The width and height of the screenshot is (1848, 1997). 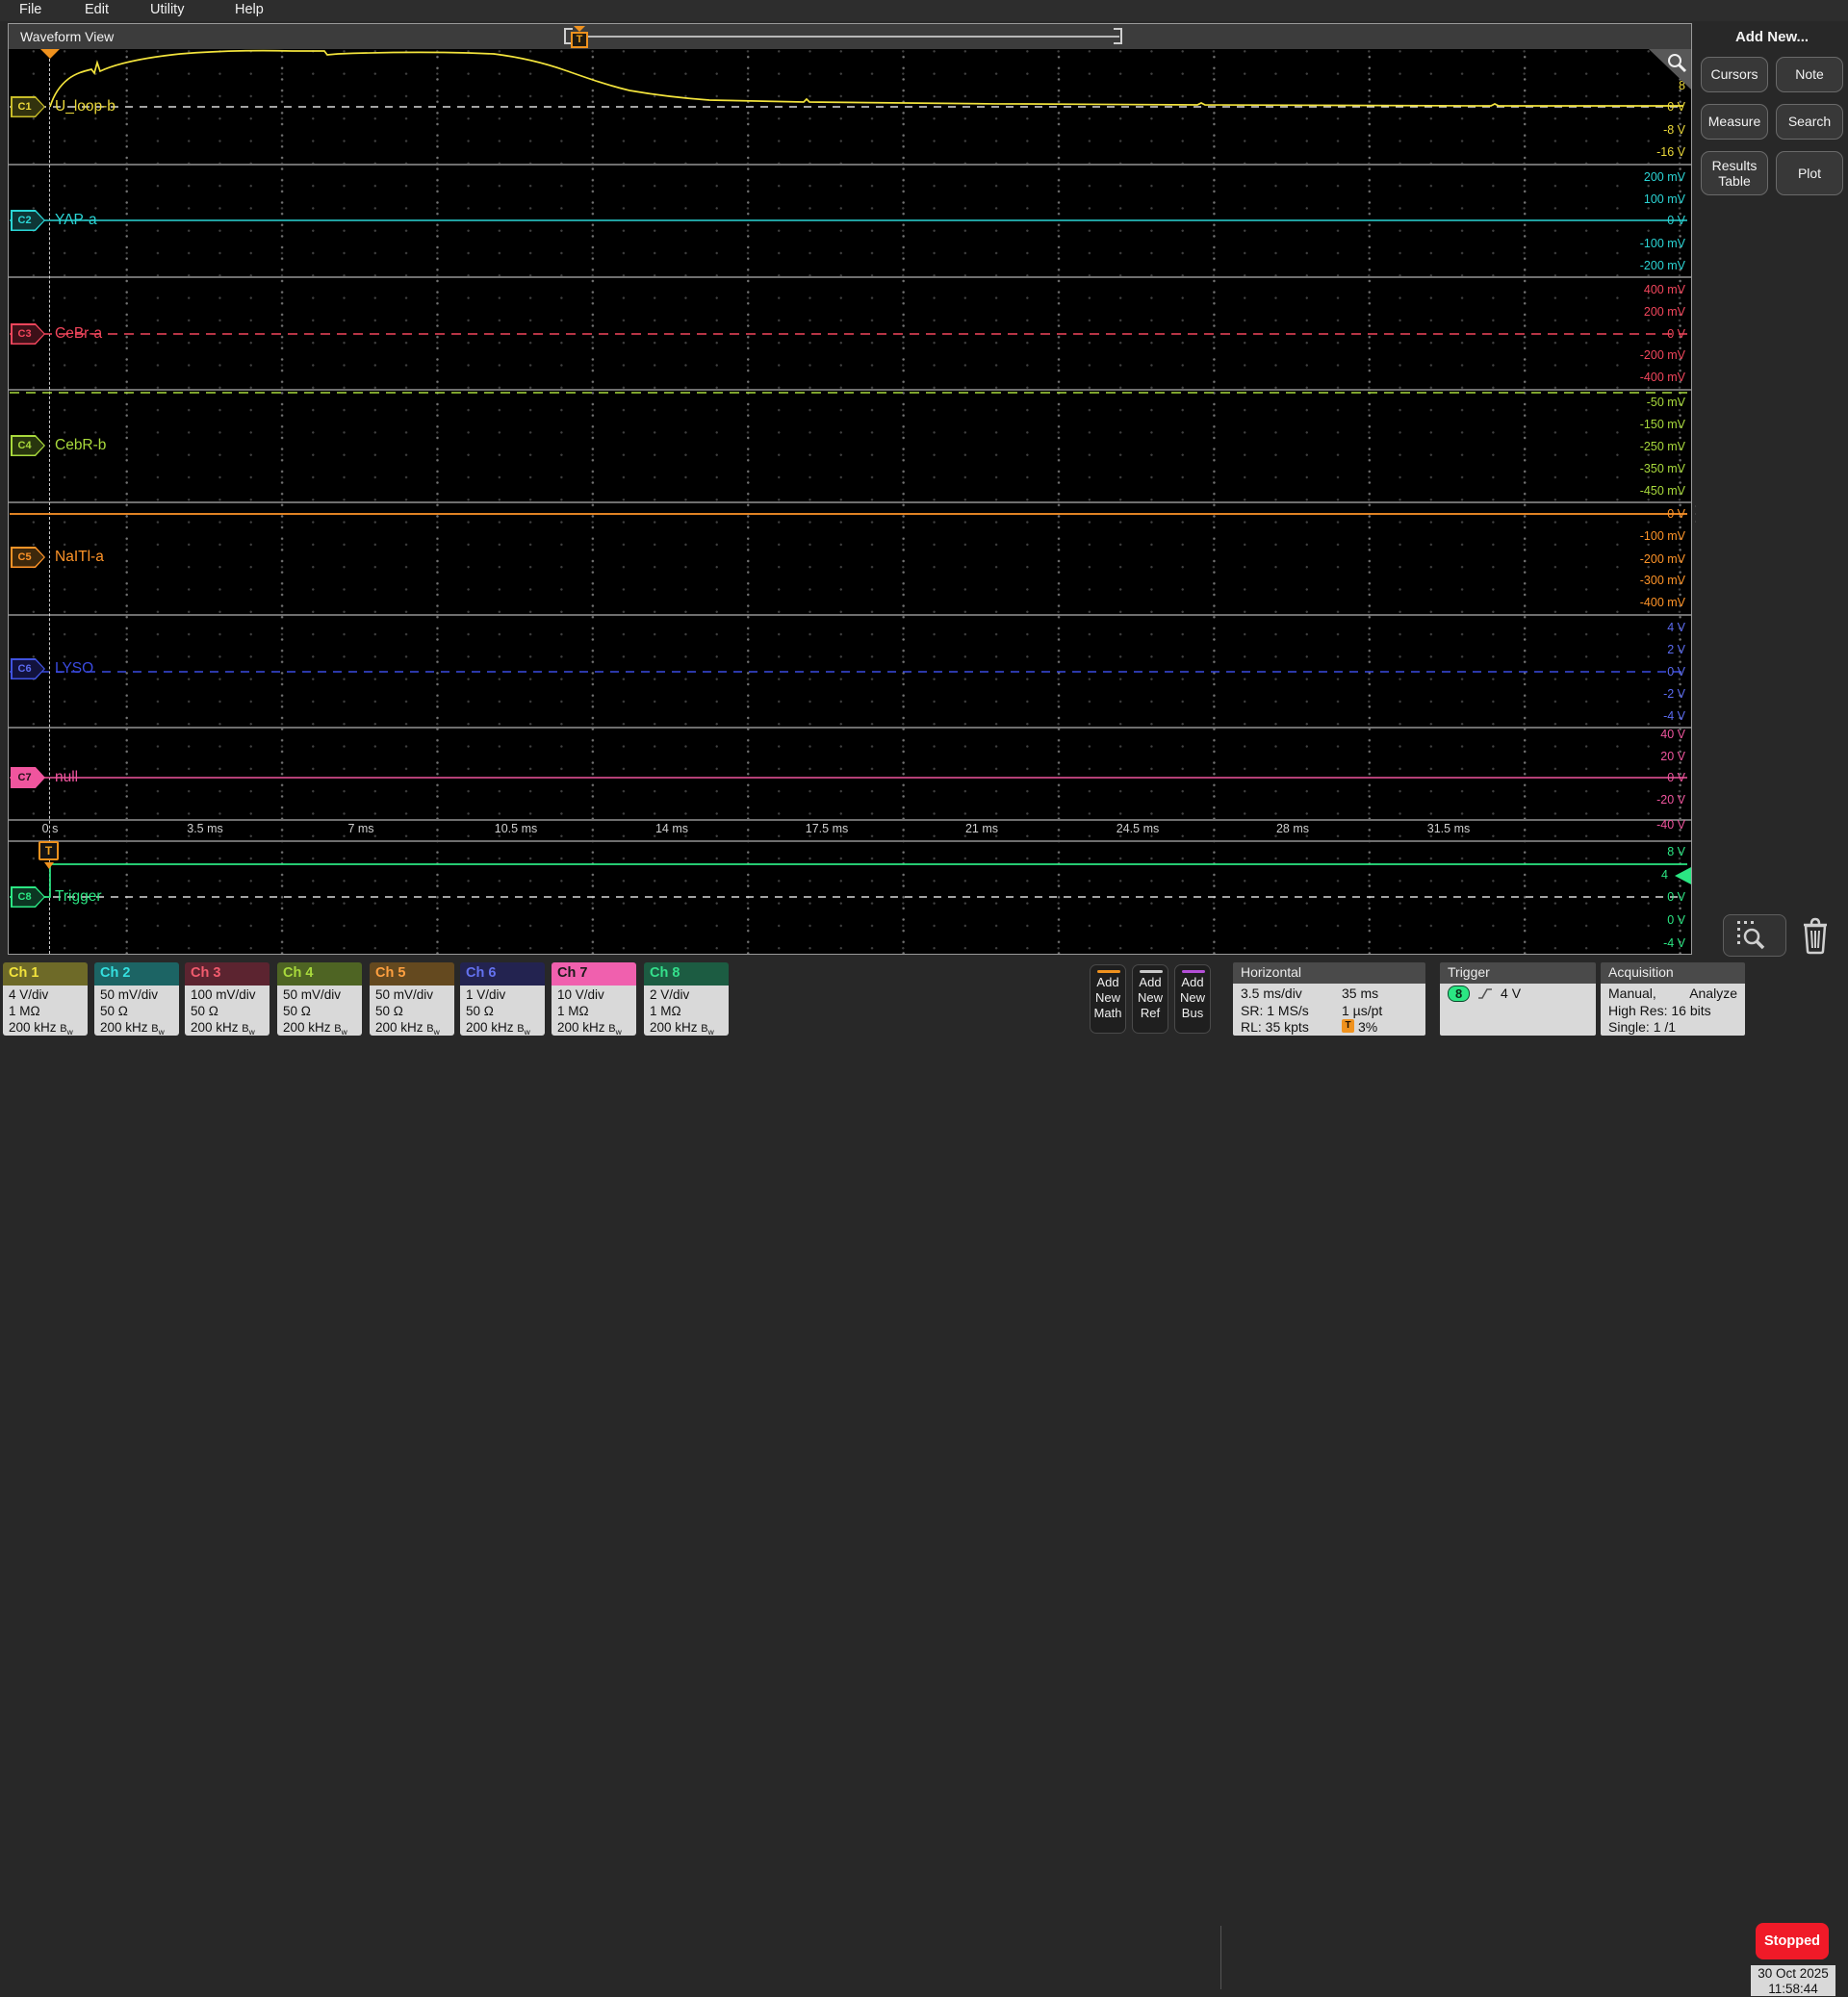 I want to click on search-button: Search, so click(x=1809, y=122).